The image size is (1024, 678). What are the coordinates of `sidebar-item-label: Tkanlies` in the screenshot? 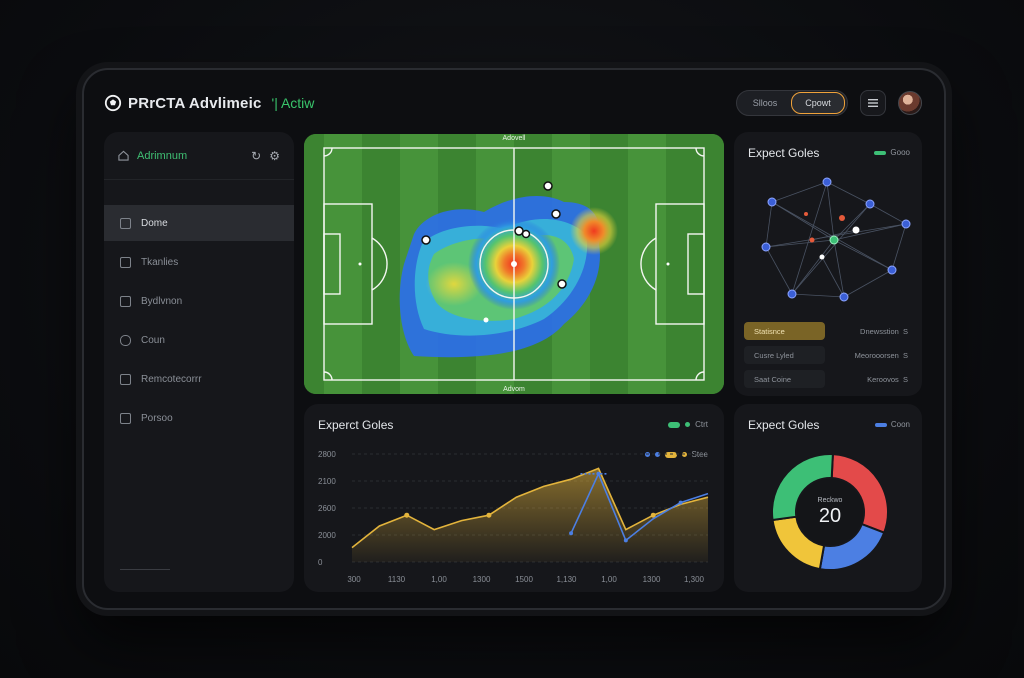 It's located at (160, 262).